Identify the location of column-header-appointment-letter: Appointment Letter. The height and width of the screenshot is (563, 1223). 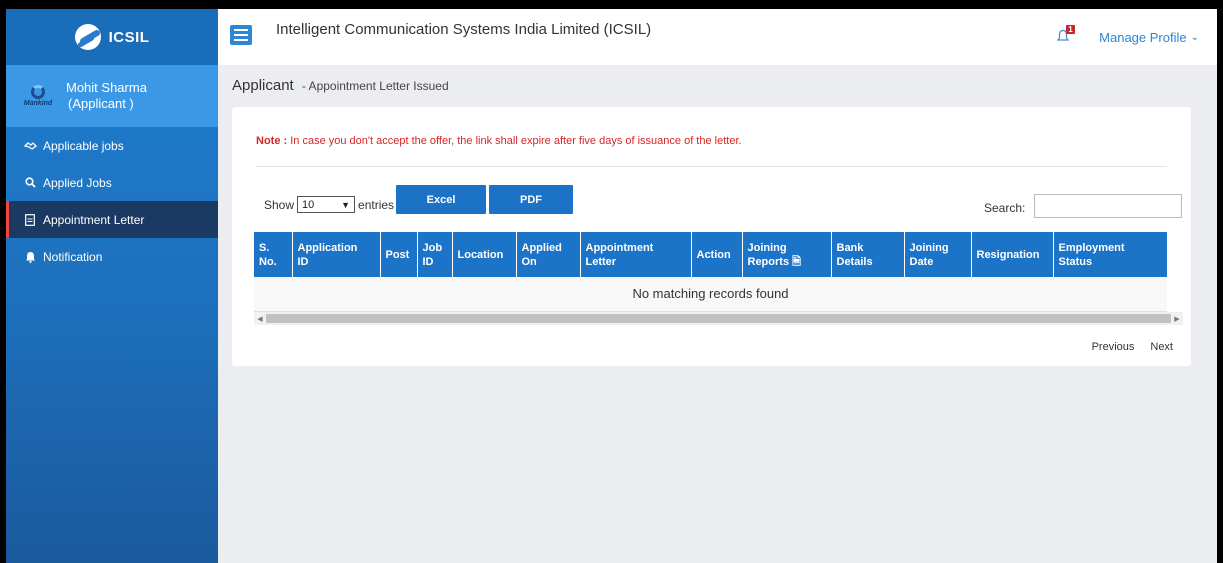
(636, 254).